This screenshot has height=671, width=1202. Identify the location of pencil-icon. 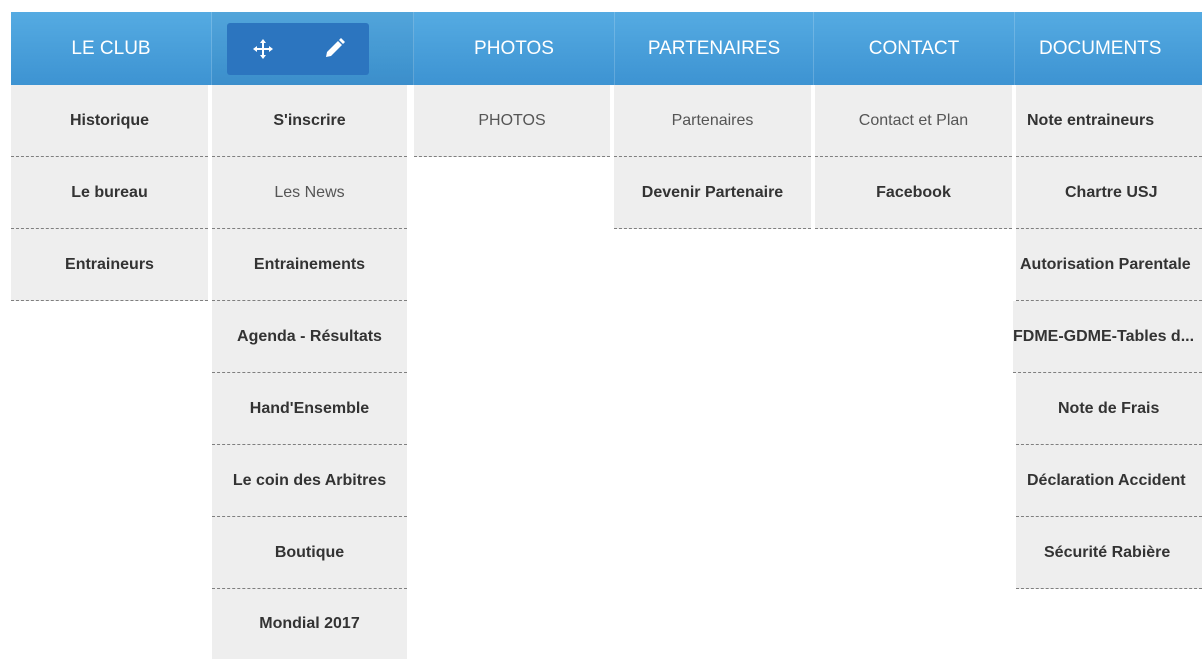
(334, 49).